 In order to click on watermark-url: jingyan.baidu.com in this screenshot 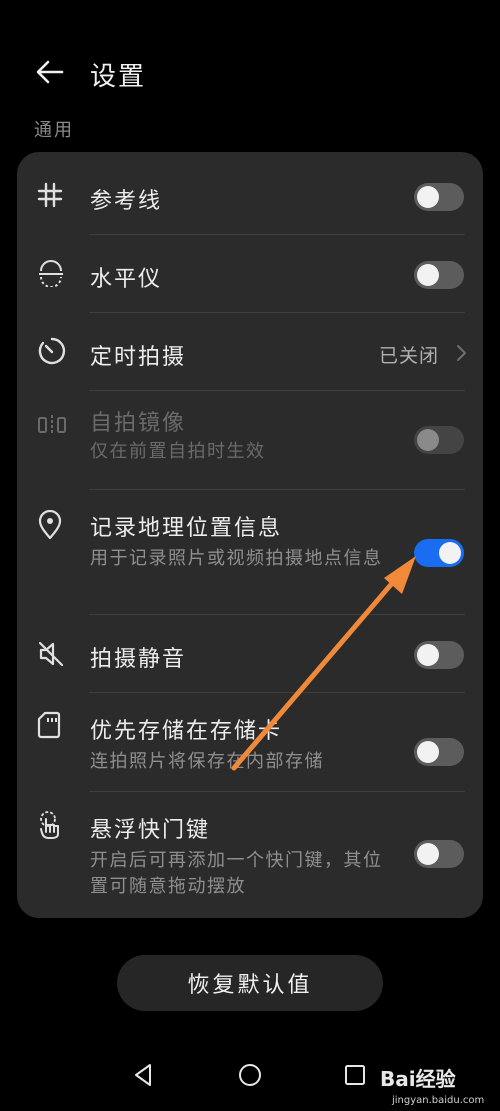, I will do `click(438, 1100)`.